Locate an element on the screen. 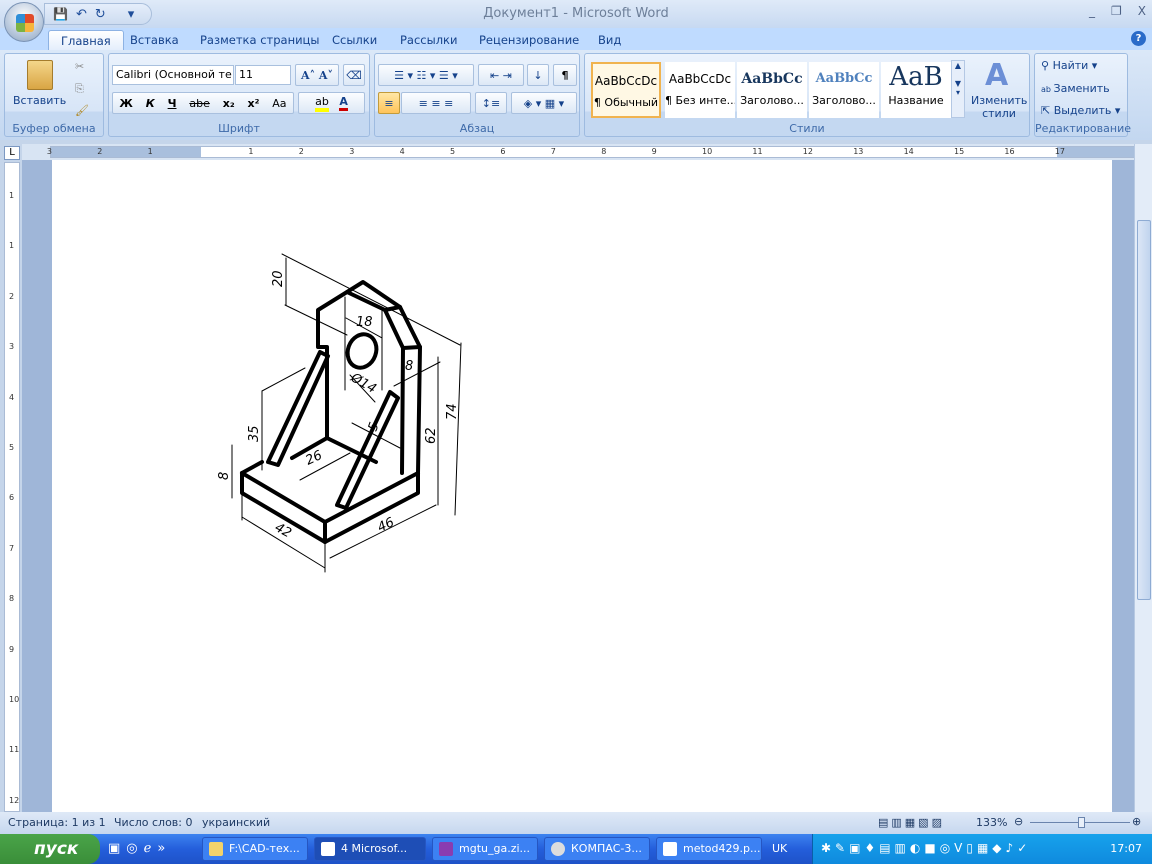  tab-review: Рецензирование is located at coordinates (529, 40).